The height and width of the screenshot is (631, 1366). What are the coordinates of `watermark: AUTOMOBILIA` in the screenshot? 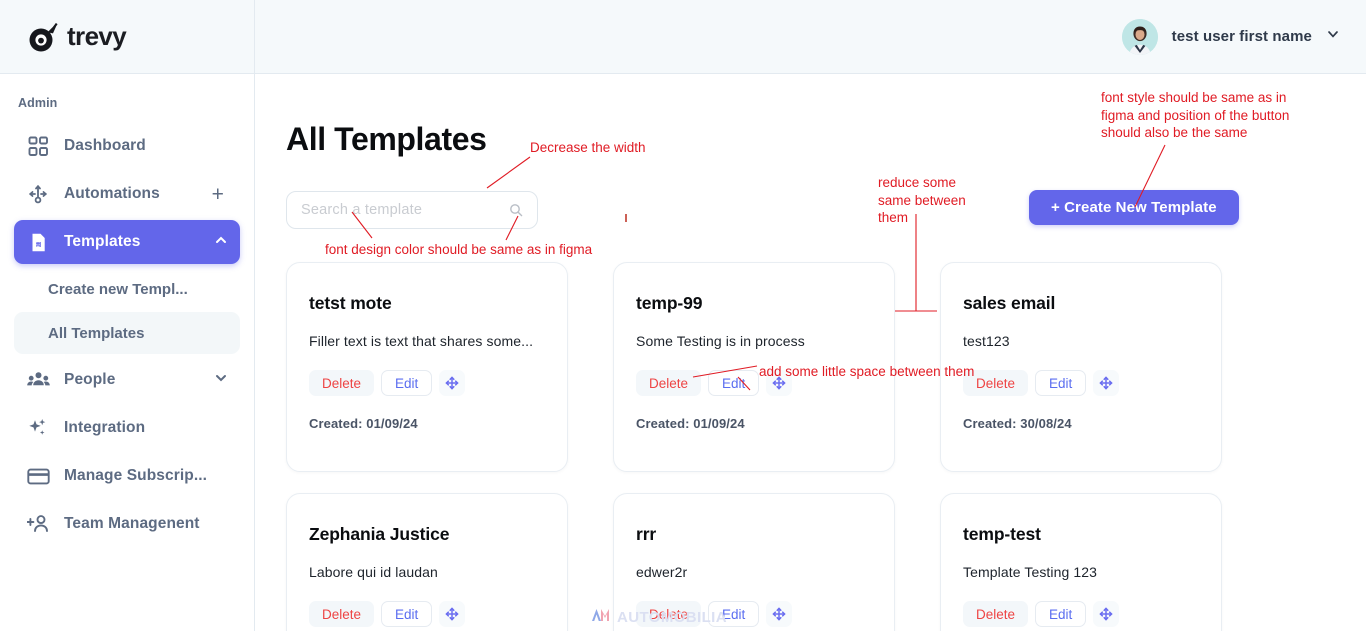 It's located at (659, 617).